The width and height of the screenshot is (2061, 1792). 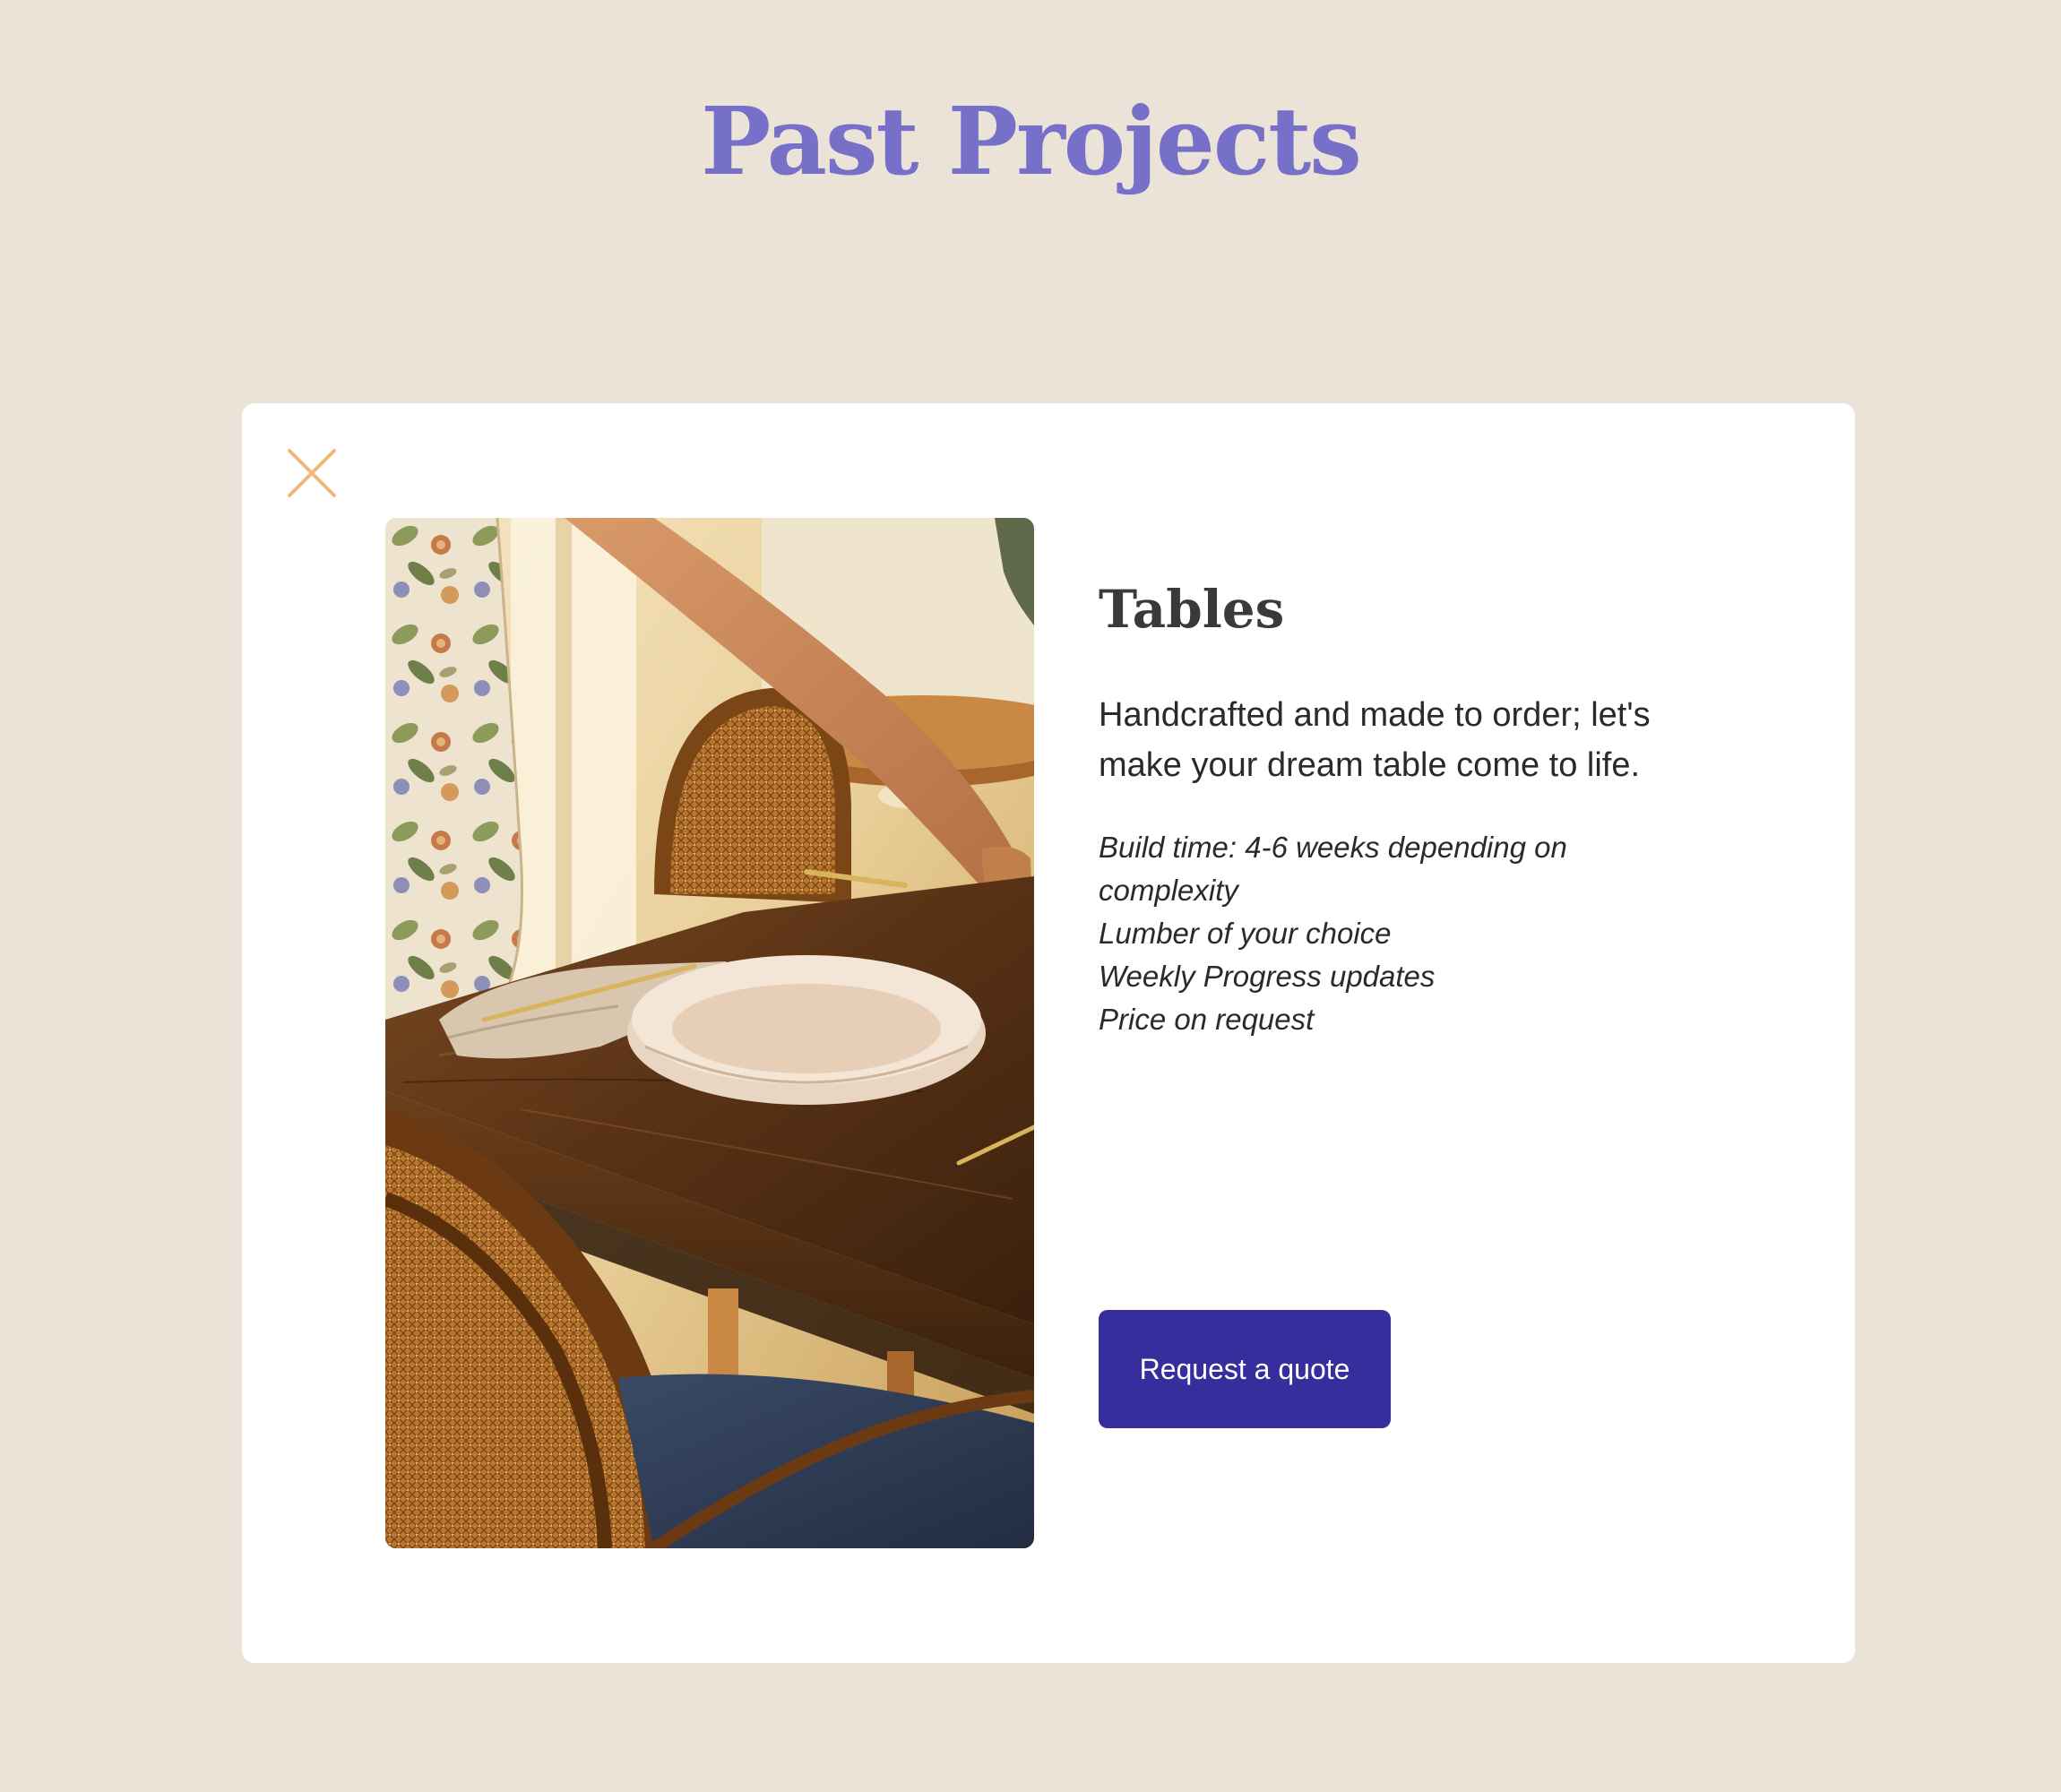 I want to click on close-button, so click(x=312, y=473).